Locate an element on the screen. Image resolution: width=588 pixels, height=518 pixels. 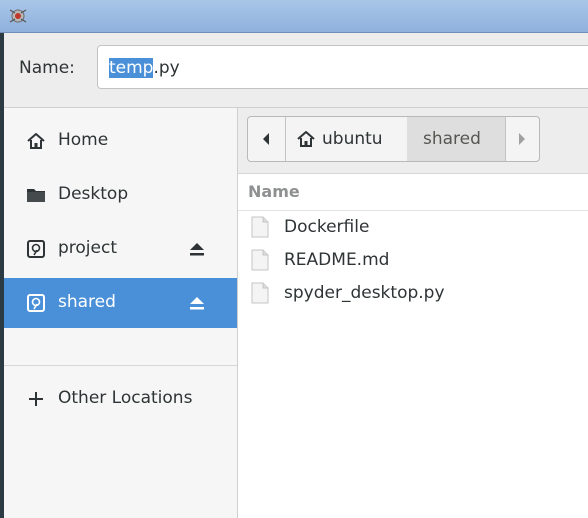
sidebar-item-desktop: Desktop is located at coordinates (120, 195).